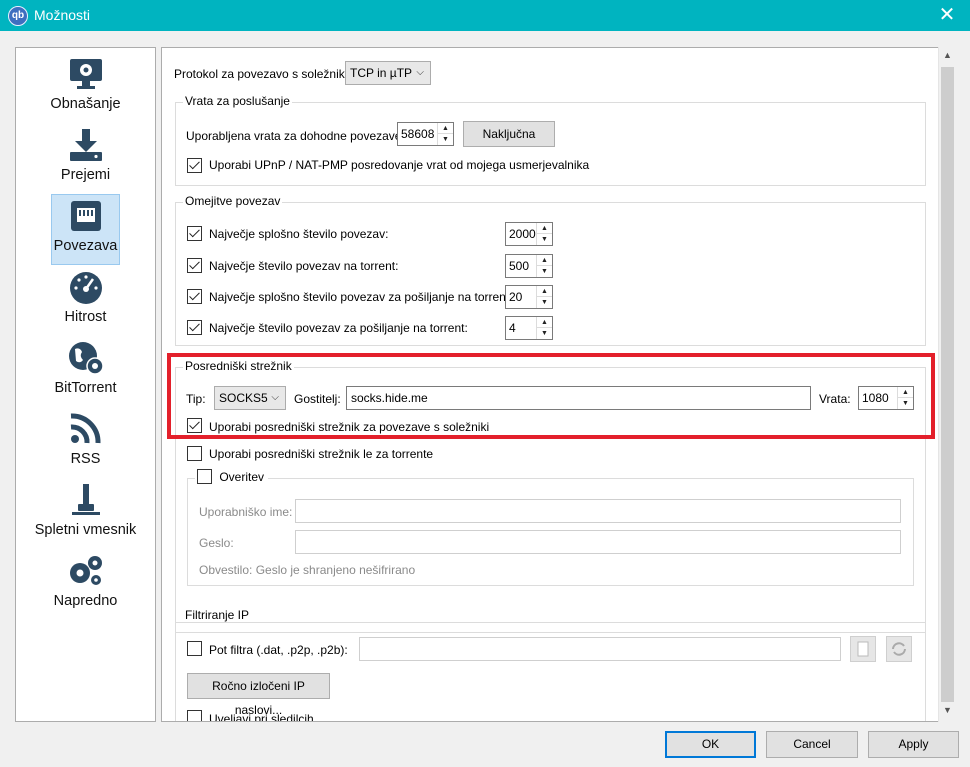 This screenshot has width=970, height=767. What do you see at coordinates (85, 459) in the screenshot?
I see `sidebar-item-label: RSS` at bounding box center [85, 459].